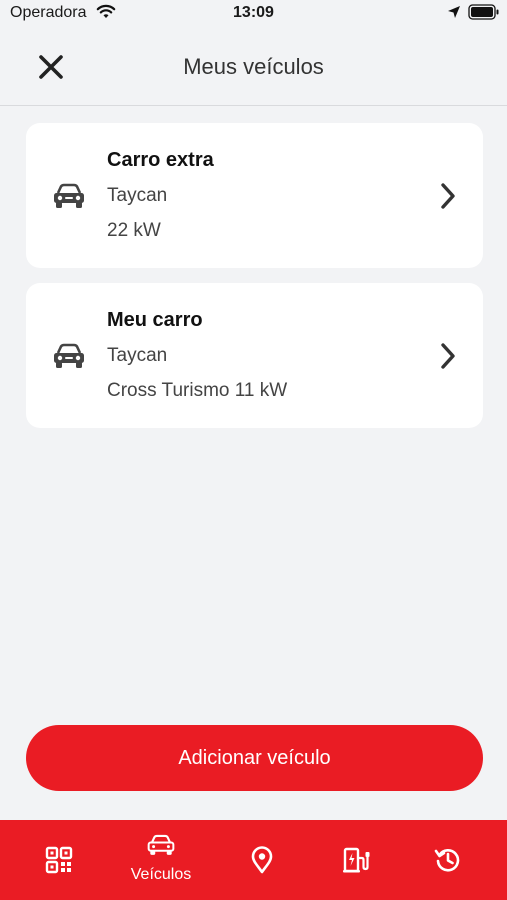 Image resolution: width=507 pixels, height=900 pixels. I want to click on nav-header: Meus veículos, so click(253, 67).